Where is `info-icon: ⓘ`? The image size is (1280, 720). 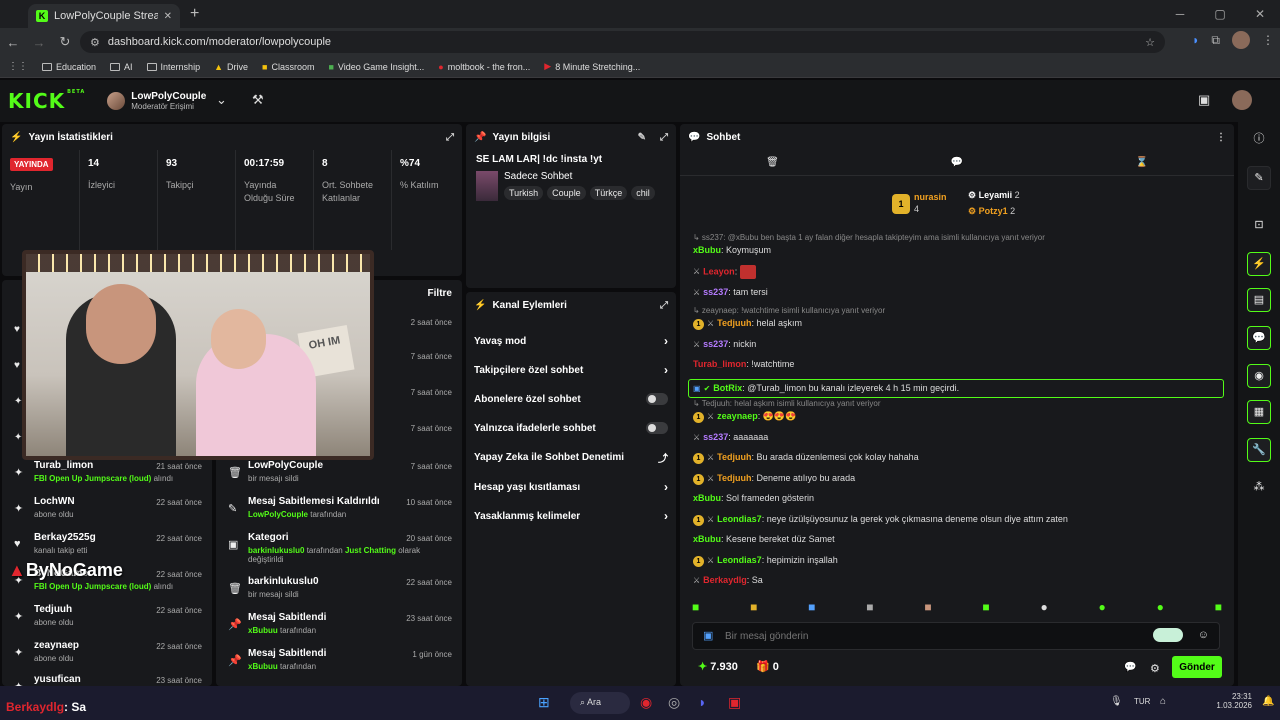
info-icon: ⓘ is located at coordinates (1259, 140).